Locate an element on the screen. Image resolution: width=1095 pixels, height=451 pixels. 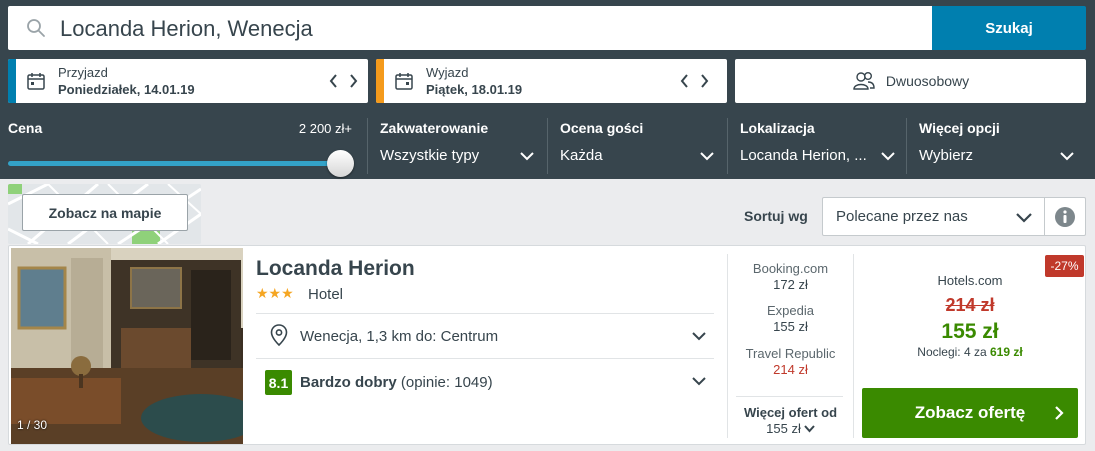
partner-price: 214 zł is located at coordinates (790, 369).